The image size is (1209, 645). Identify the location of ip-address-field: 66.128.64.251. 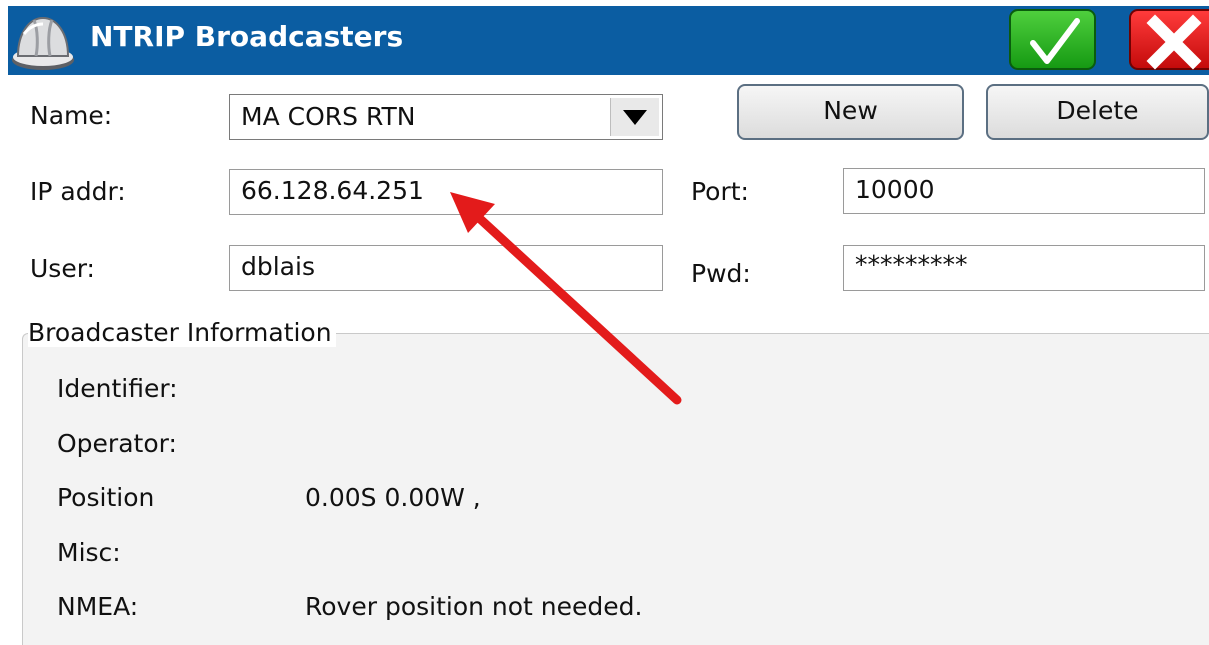
(446, 192).